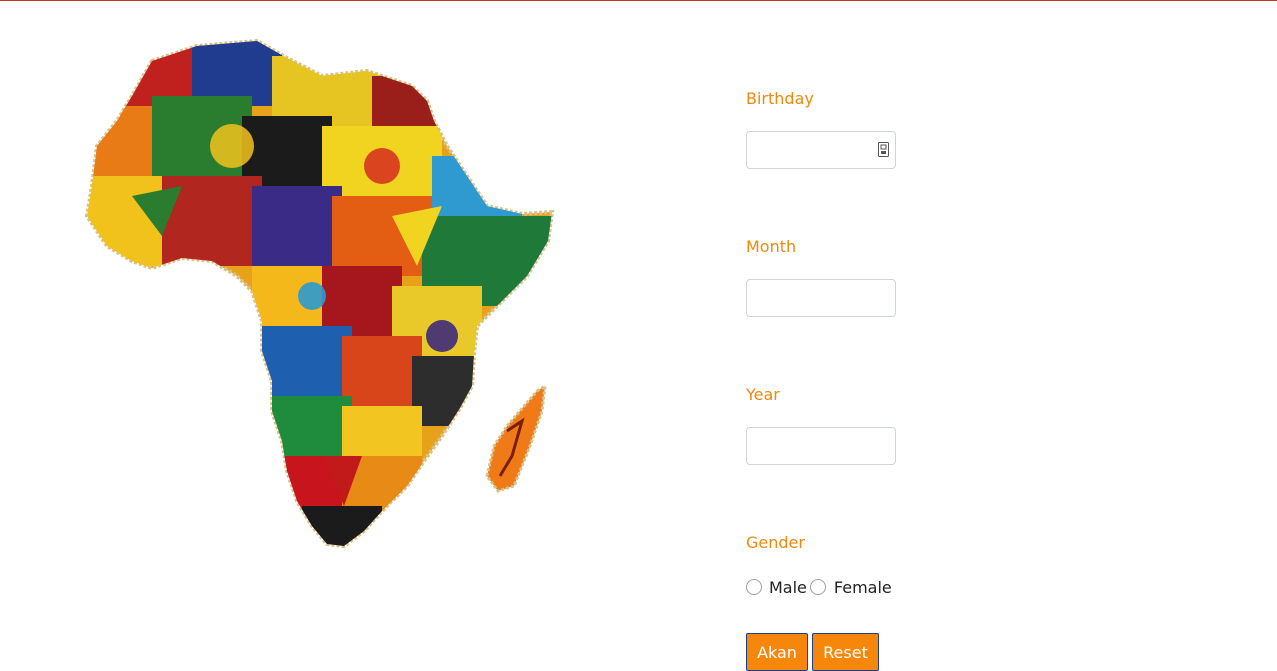  Describe the element at coordinates (883, 149) in the screenshot. I see `calendar-icon` at that location.